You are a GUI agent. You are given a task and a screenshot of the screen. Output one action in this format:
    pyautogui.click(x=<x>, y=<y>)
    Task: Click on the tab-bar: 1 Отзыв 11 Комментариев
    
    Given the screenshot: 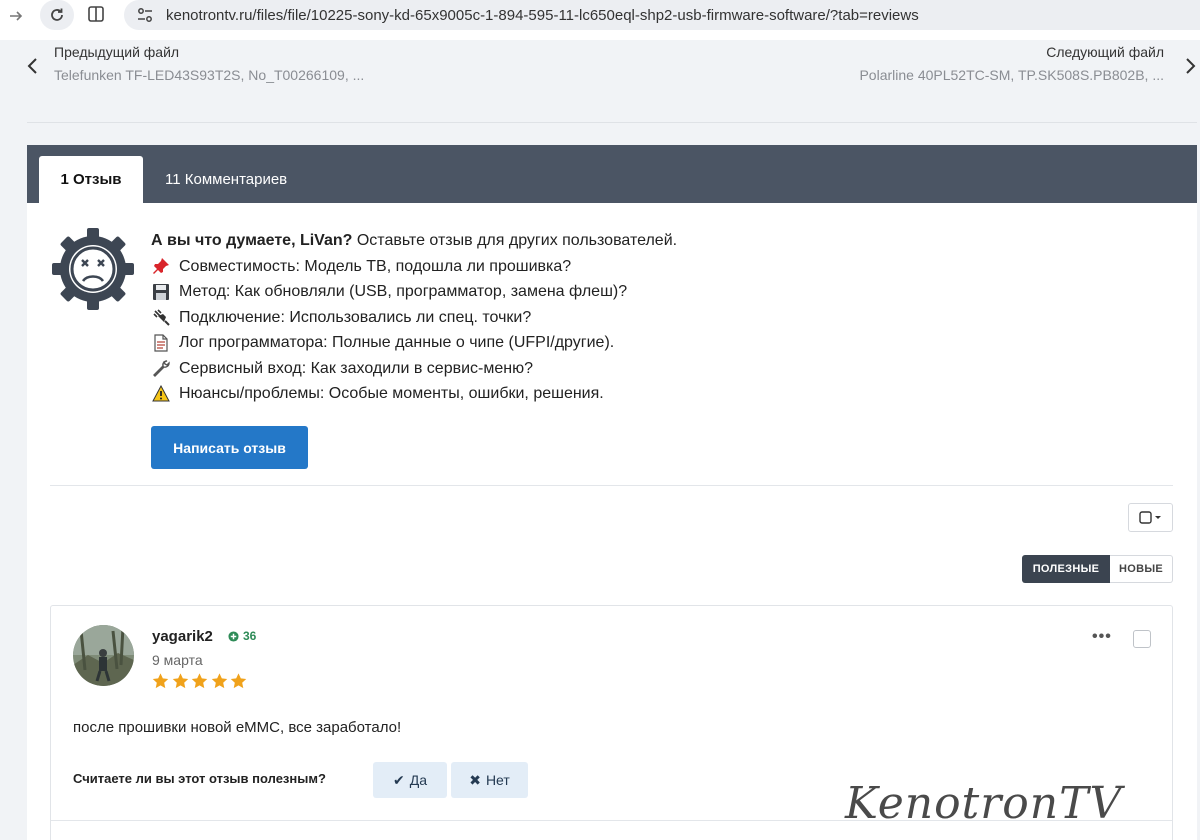 What is the action you would take?
    pyautogui.click(x=612, y=174)
    